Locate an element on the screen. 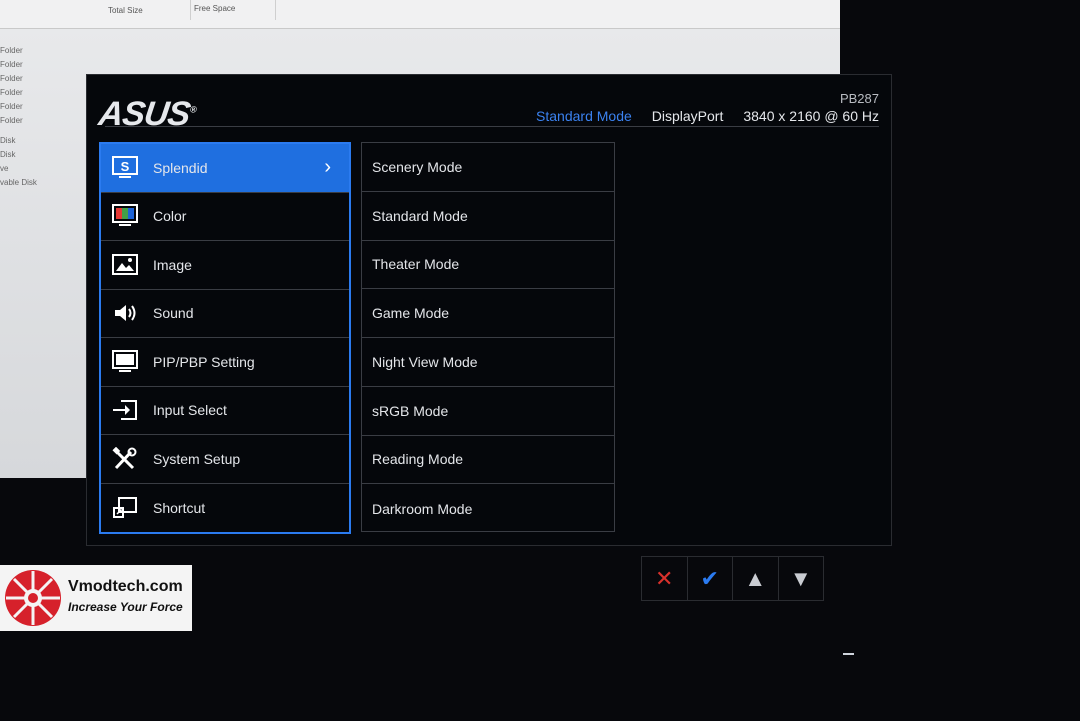 Image resolution: width=1080 pixels, height=721 pixels. menu-item-label: Color is located at coordinates (170, 216).